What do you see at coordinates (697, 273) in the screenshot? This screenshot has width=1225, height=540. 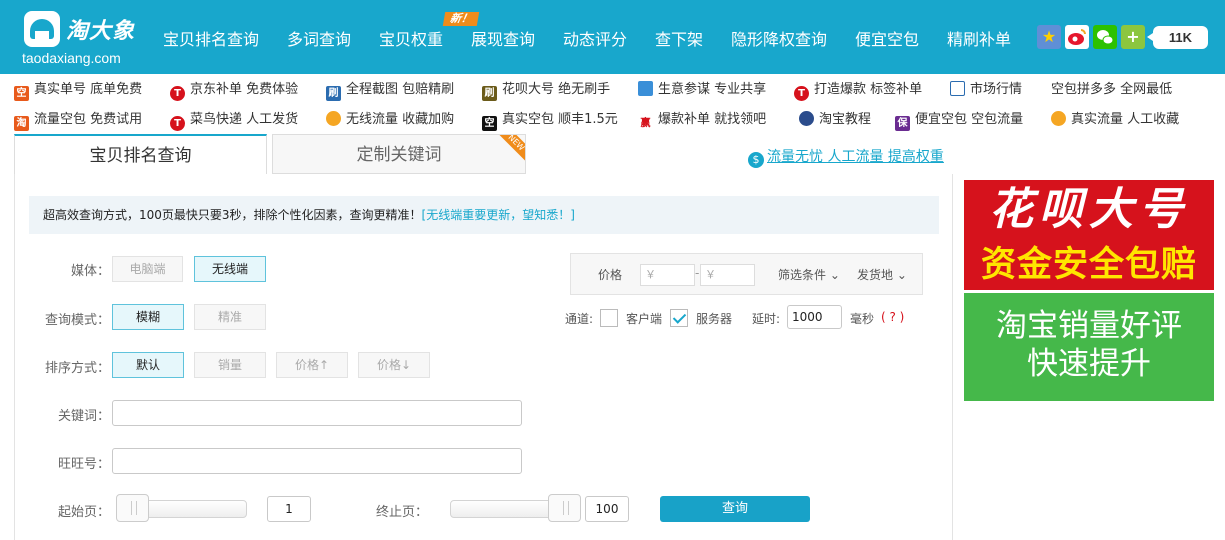 I see `price-dash: -` at bounding box center [697, 273].